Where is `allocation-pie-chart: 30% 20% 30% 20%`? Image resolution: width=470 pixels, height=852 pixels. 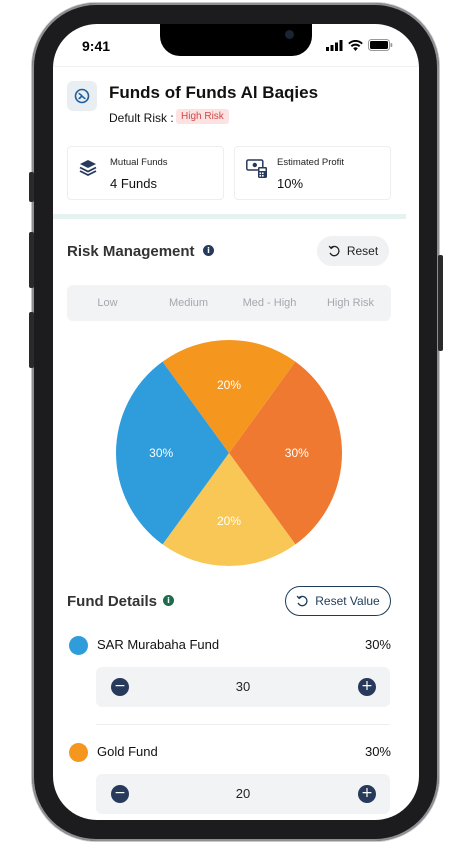
allocation-pie-chart: 30% 20% 30% 20% is located at coordinates (229, 453).